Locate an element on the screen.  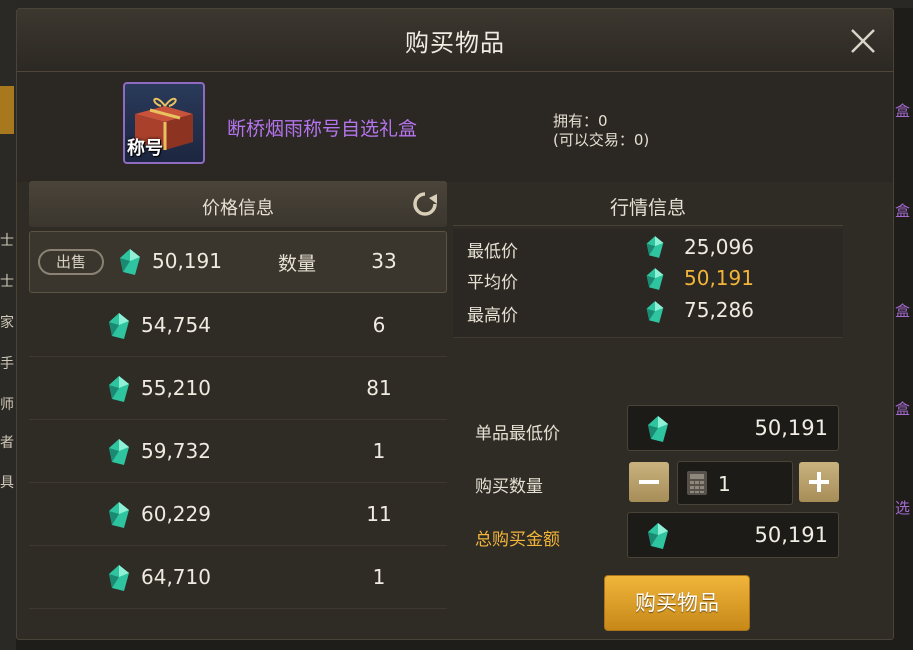
avg-price-label: 平均价 is located at coordinates (492, 283).